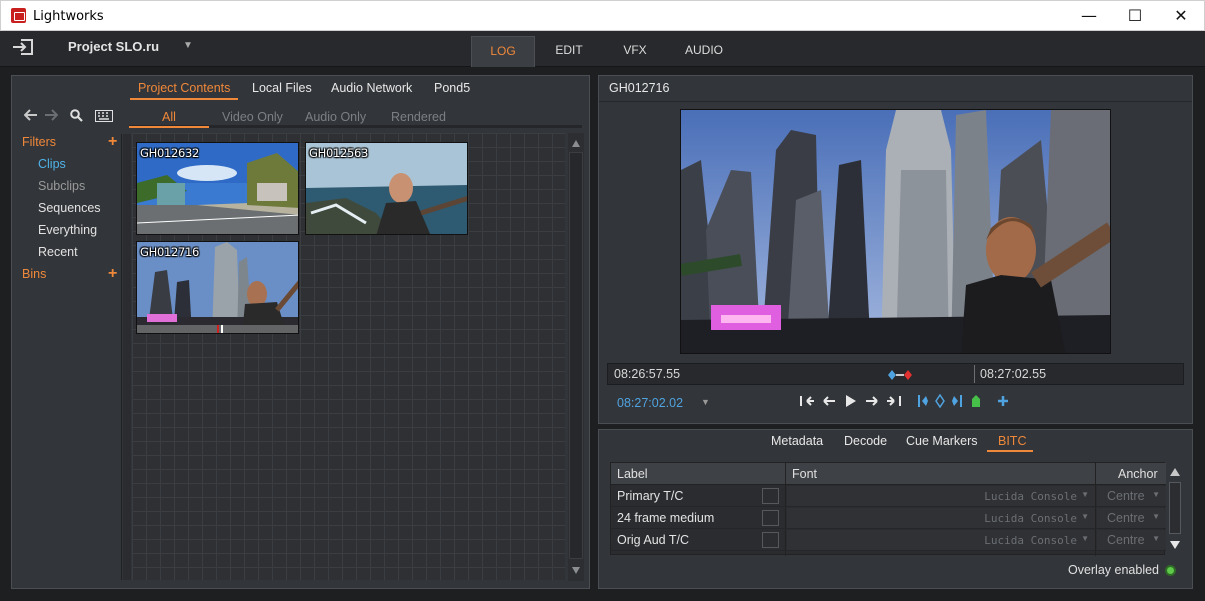  What do you see at coordinates (452, 88) in the screenshot?
I see `tab-pond5: Pond5` at bounding box center [452, 88].